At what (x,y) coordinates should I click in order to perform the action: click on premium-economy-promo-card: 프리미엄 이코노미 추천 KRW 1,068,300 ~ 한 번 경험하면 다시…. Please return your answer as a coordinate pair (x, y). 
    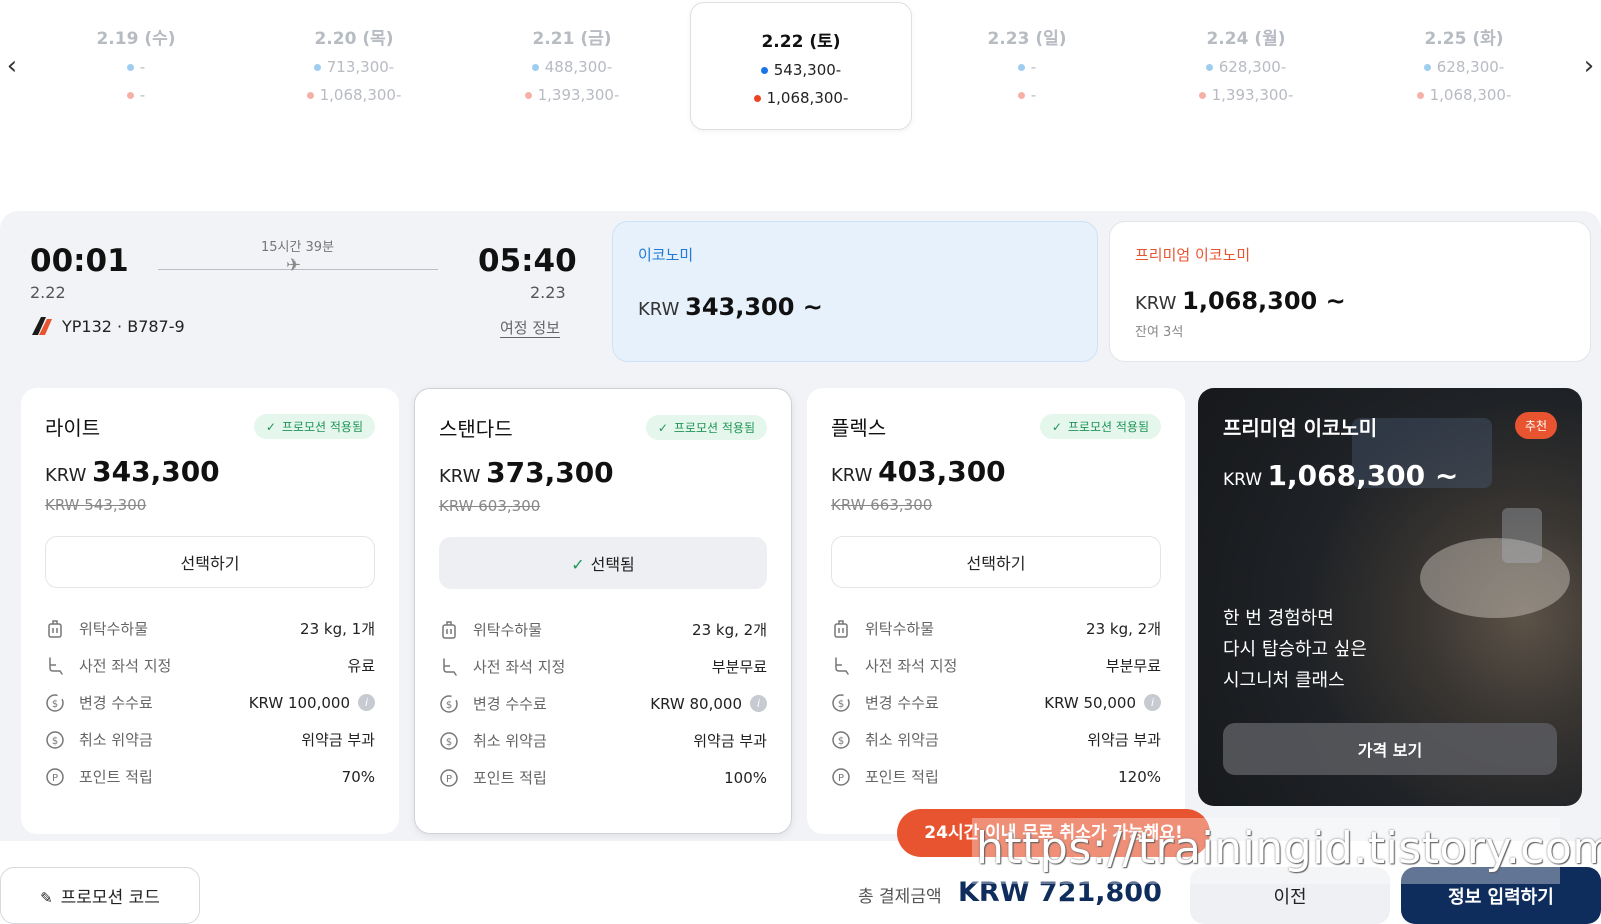
    Looking at the image, I should click on (1390, 597).